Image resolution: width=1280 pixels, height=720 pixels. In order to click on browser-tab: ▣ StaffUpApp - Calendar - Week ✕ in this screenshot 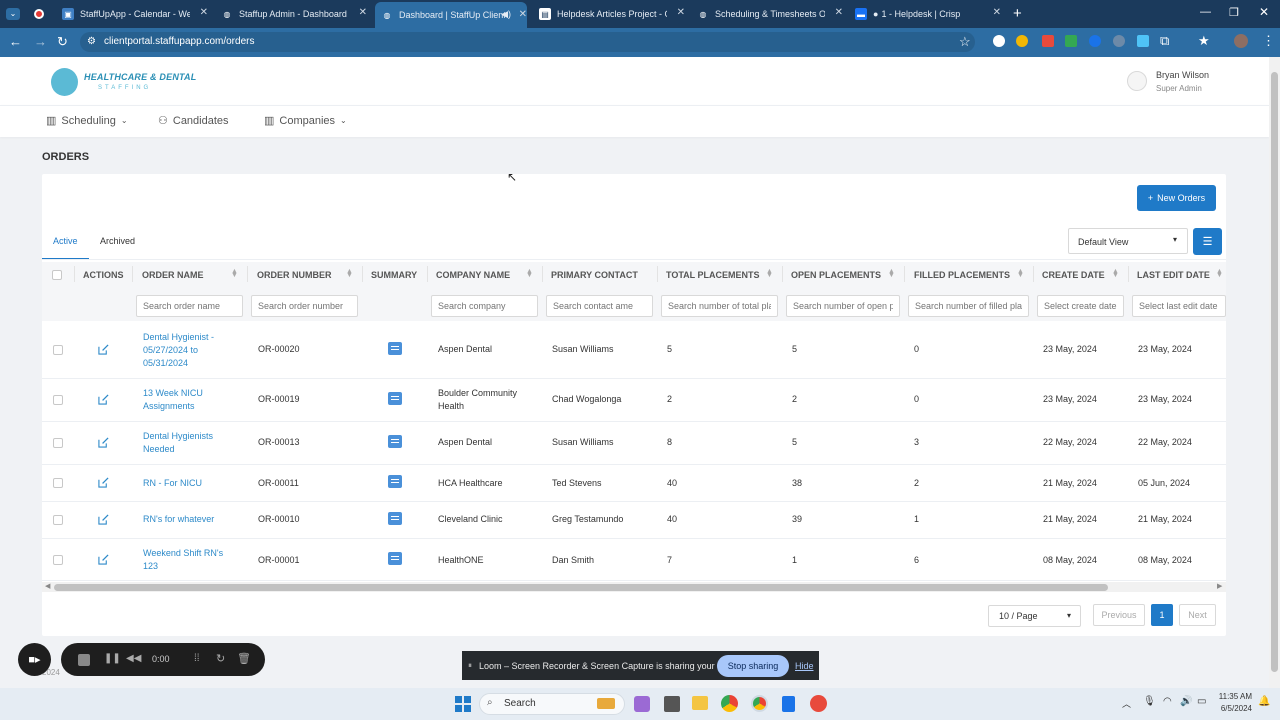, I will do `click(135, 14)`.